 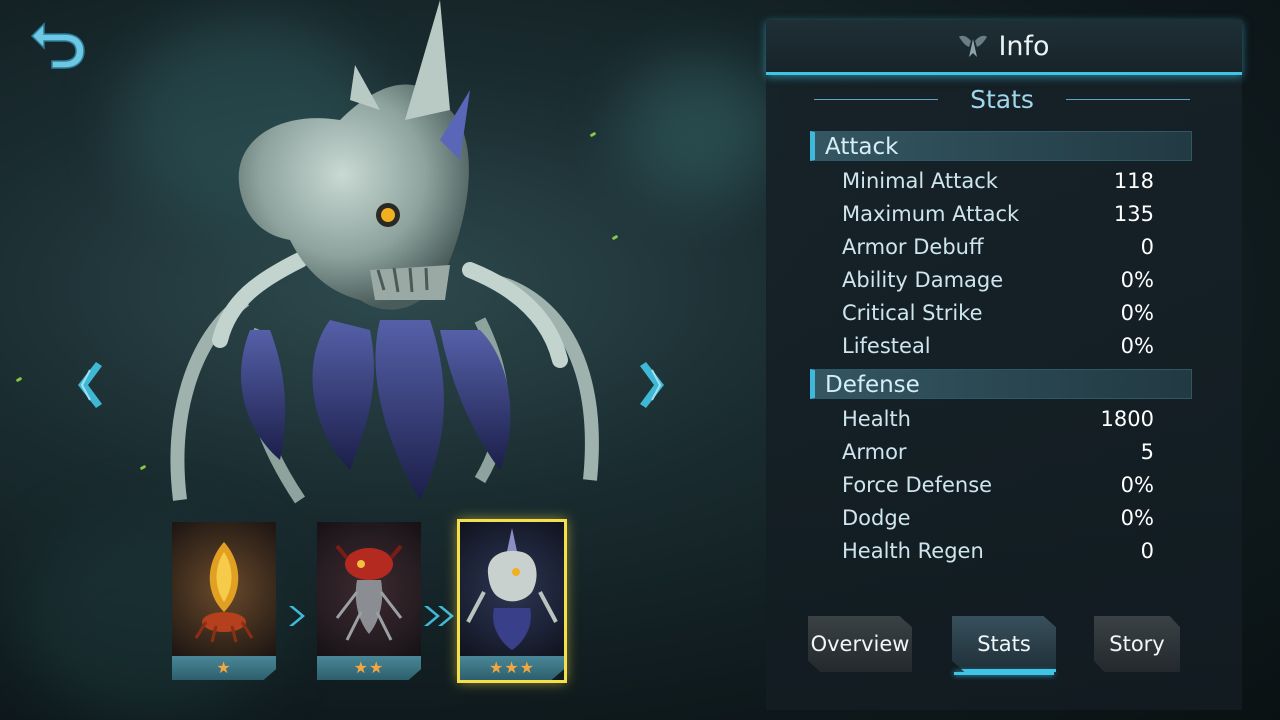 I want to click on stat-value: 135, so click(x=1133, y=214).